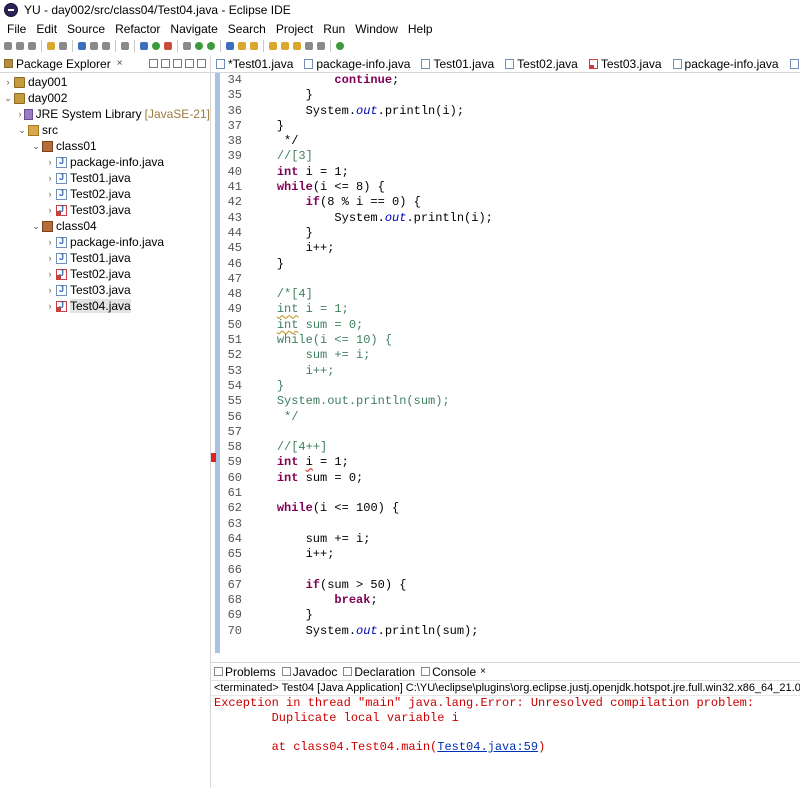  Describe the element at coordinates (16, 29) in the screenshot. I see `menu-file: File` at that location.